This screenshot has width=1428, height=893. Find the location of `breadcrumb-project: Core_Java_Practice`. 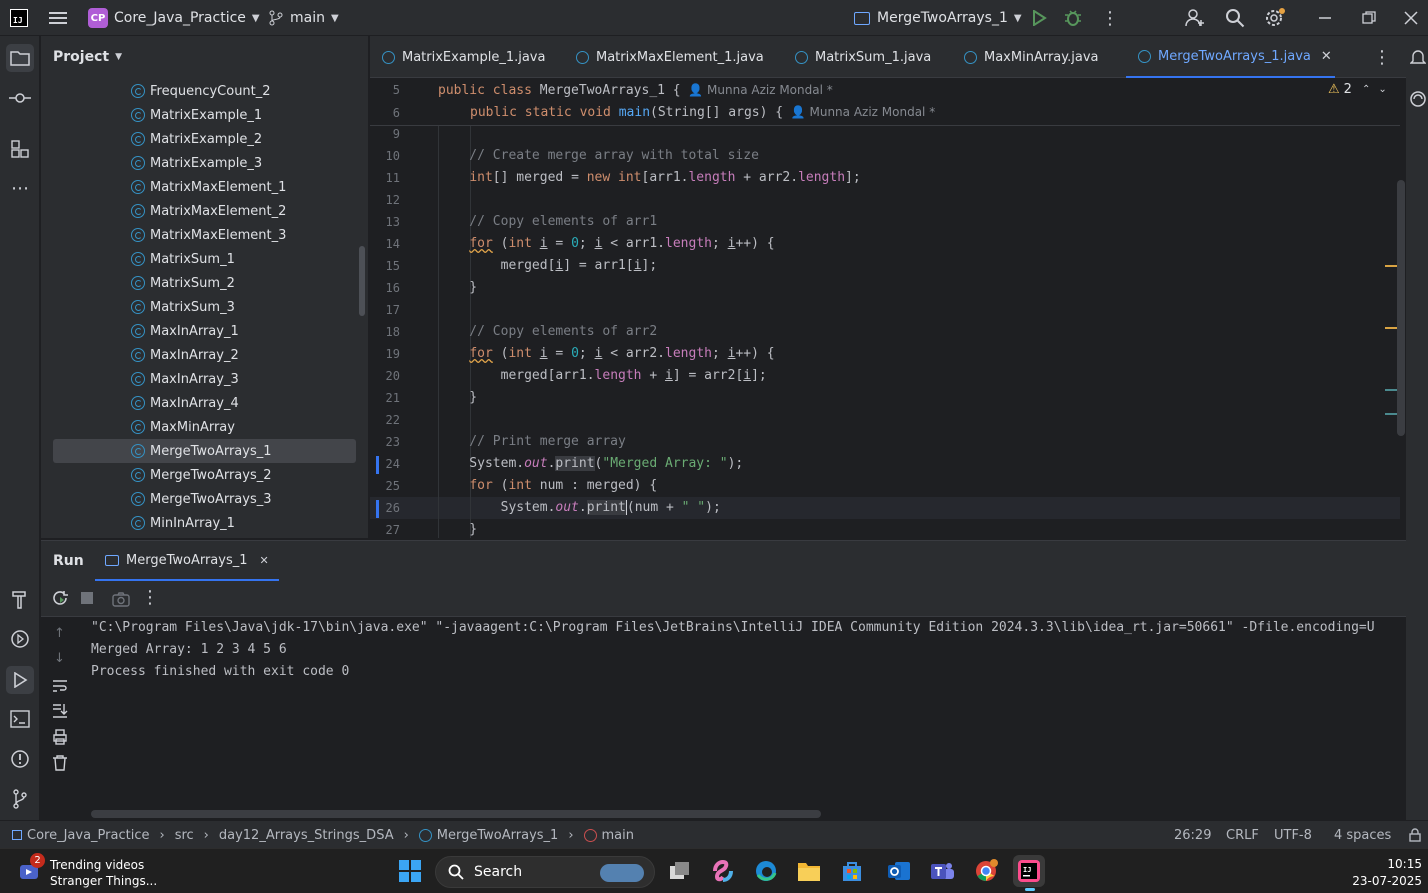

breadcrumb-project: Core_Java_Practice is located at coordinates (88, 835).